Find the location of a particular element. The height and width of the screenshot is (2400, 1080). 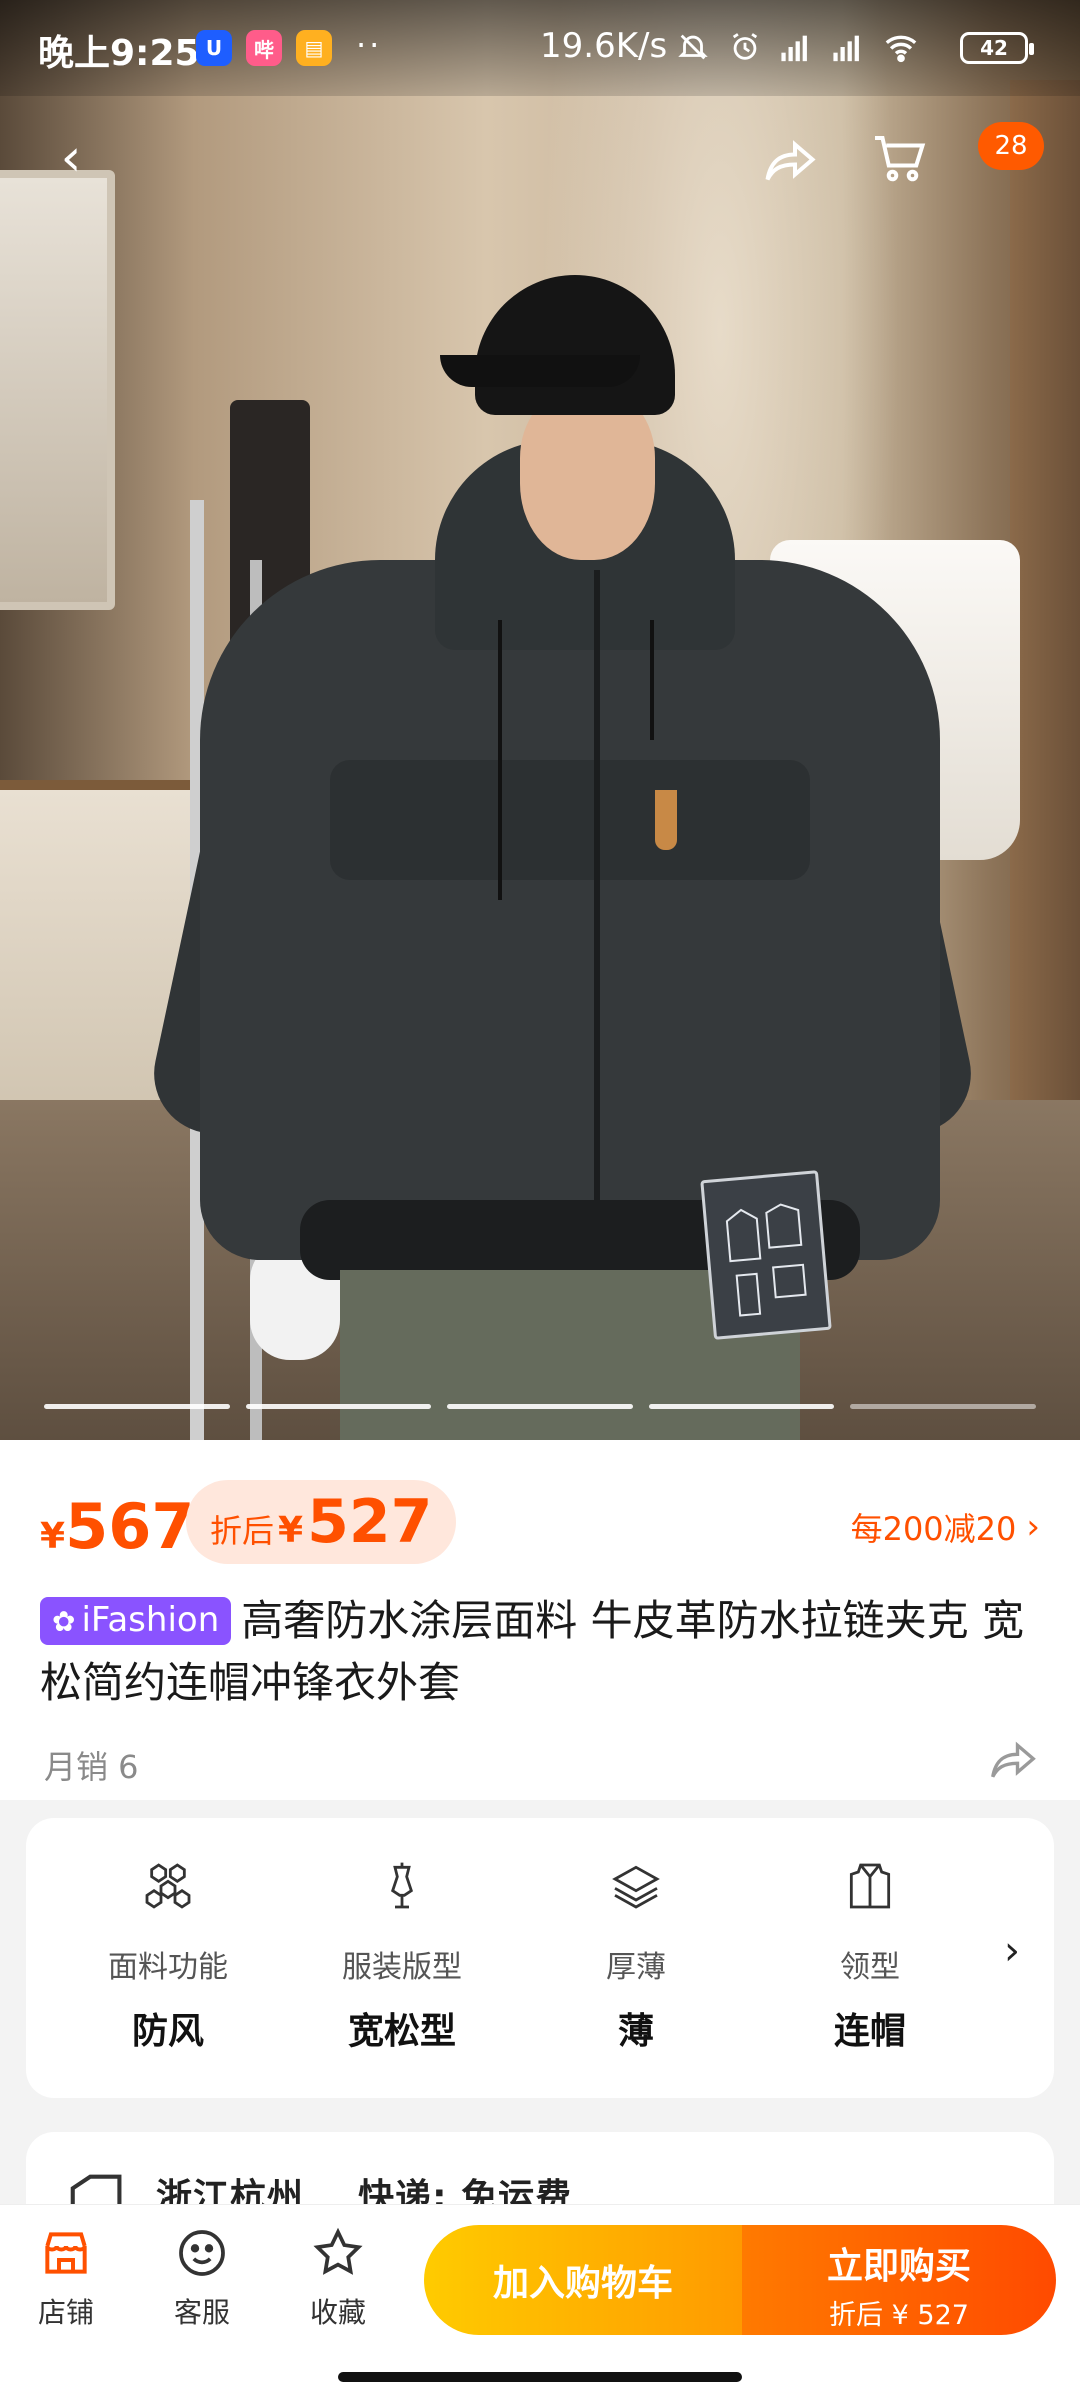

chat-smile-icon is located at coordinates (202, 2253).